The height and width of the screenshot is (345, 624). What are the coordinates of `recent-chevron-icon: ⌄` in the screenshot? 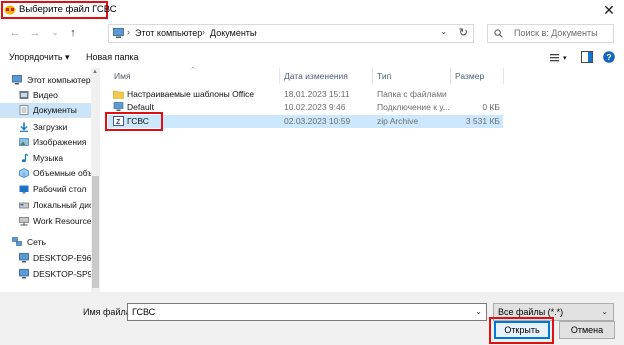 It's located at (55, 33).